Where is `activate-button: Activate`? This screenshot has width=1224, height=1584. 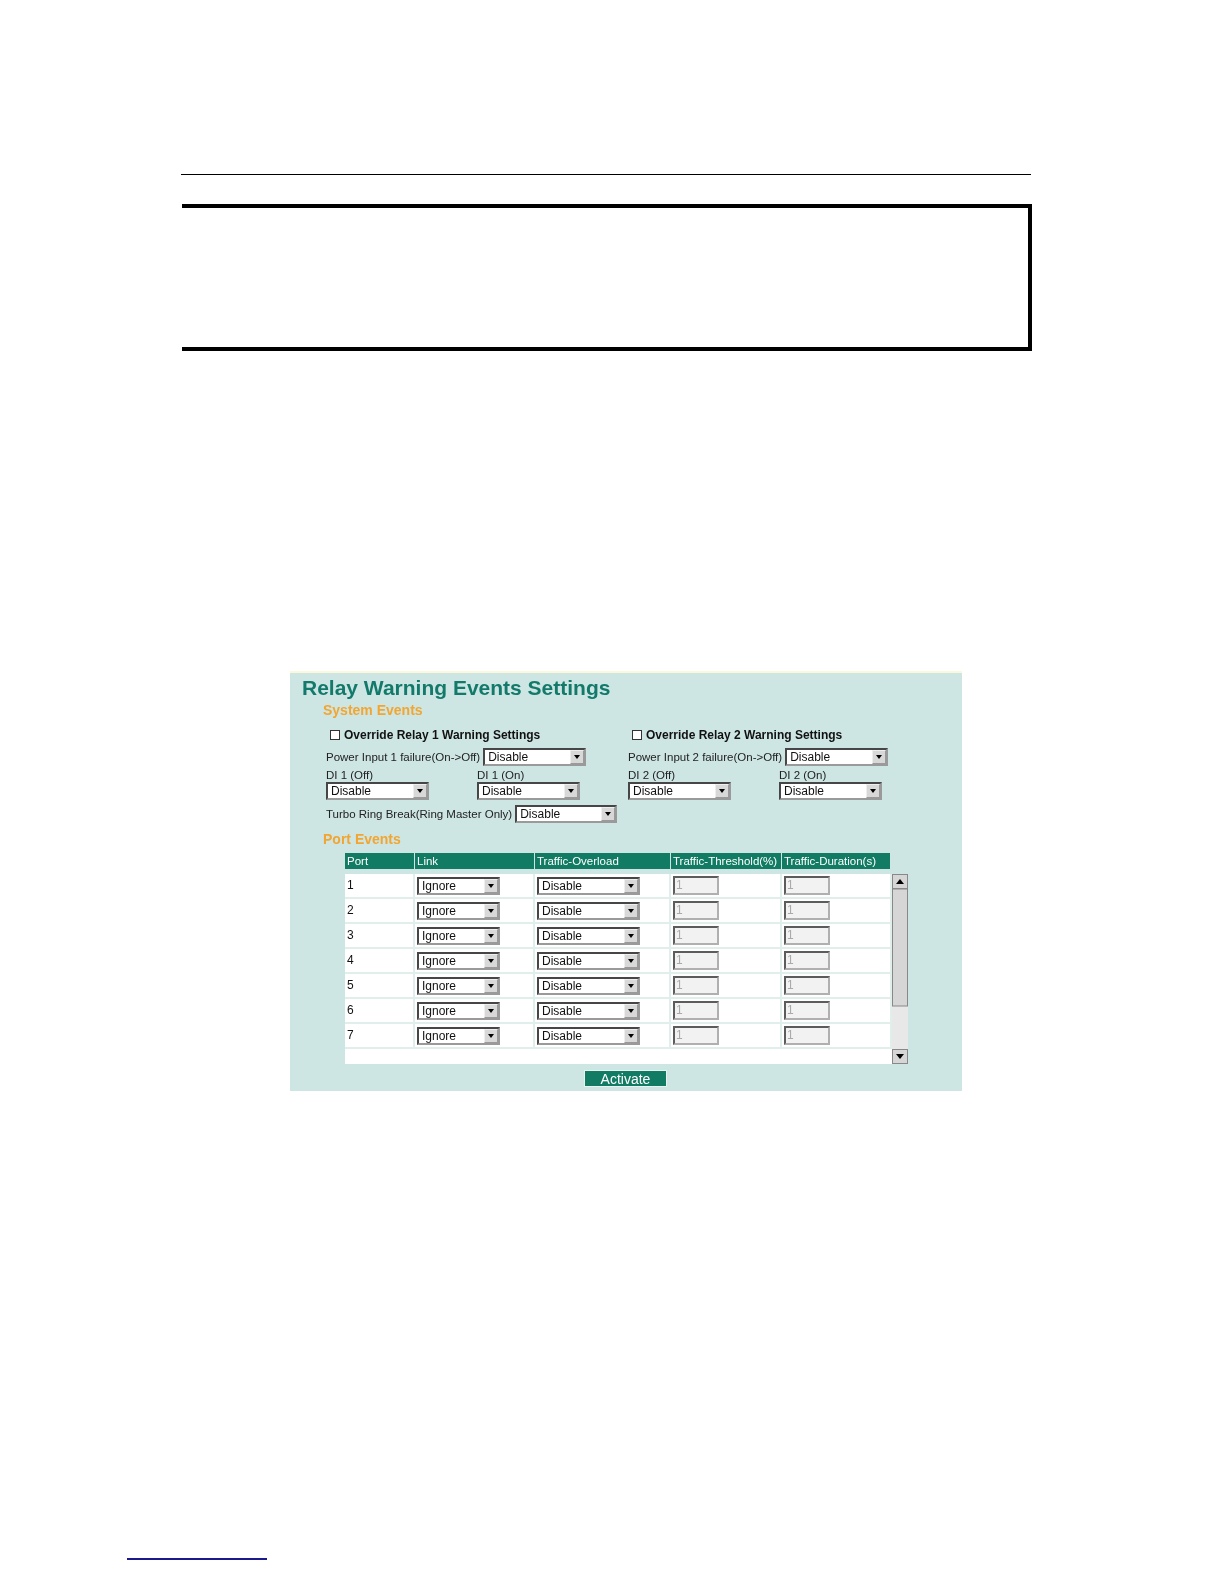 activate-button: Activate is located at coordinates (625, 1078).